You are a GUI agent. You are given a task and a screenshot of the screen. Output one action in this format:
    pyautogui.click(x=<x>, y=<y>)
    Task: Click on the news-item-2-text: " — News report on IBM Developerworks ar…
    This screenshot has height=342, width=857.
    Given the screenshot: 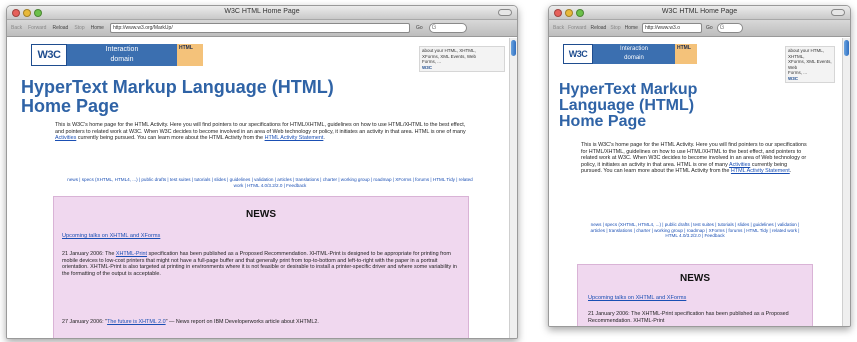 What is the action you would take?
    pyautogui.click(x=242, y=322)
    